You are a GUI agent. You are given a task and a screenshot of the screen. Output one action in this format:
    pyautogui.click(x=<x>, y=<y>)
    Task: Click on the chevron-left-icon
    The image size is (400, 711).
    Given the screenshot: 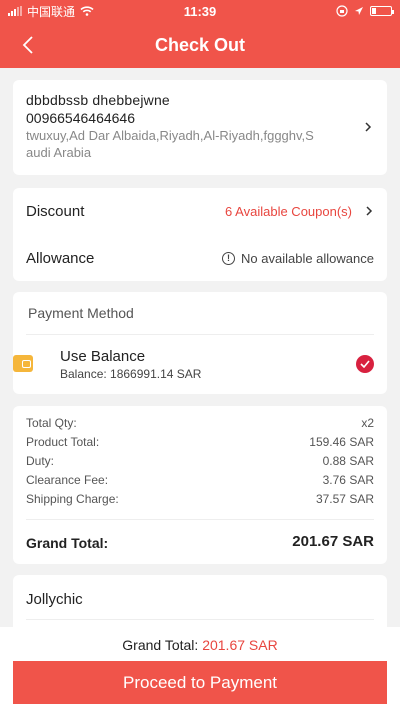 What is the action you would take?
    pyautogui.click(x=27, y=45)
    